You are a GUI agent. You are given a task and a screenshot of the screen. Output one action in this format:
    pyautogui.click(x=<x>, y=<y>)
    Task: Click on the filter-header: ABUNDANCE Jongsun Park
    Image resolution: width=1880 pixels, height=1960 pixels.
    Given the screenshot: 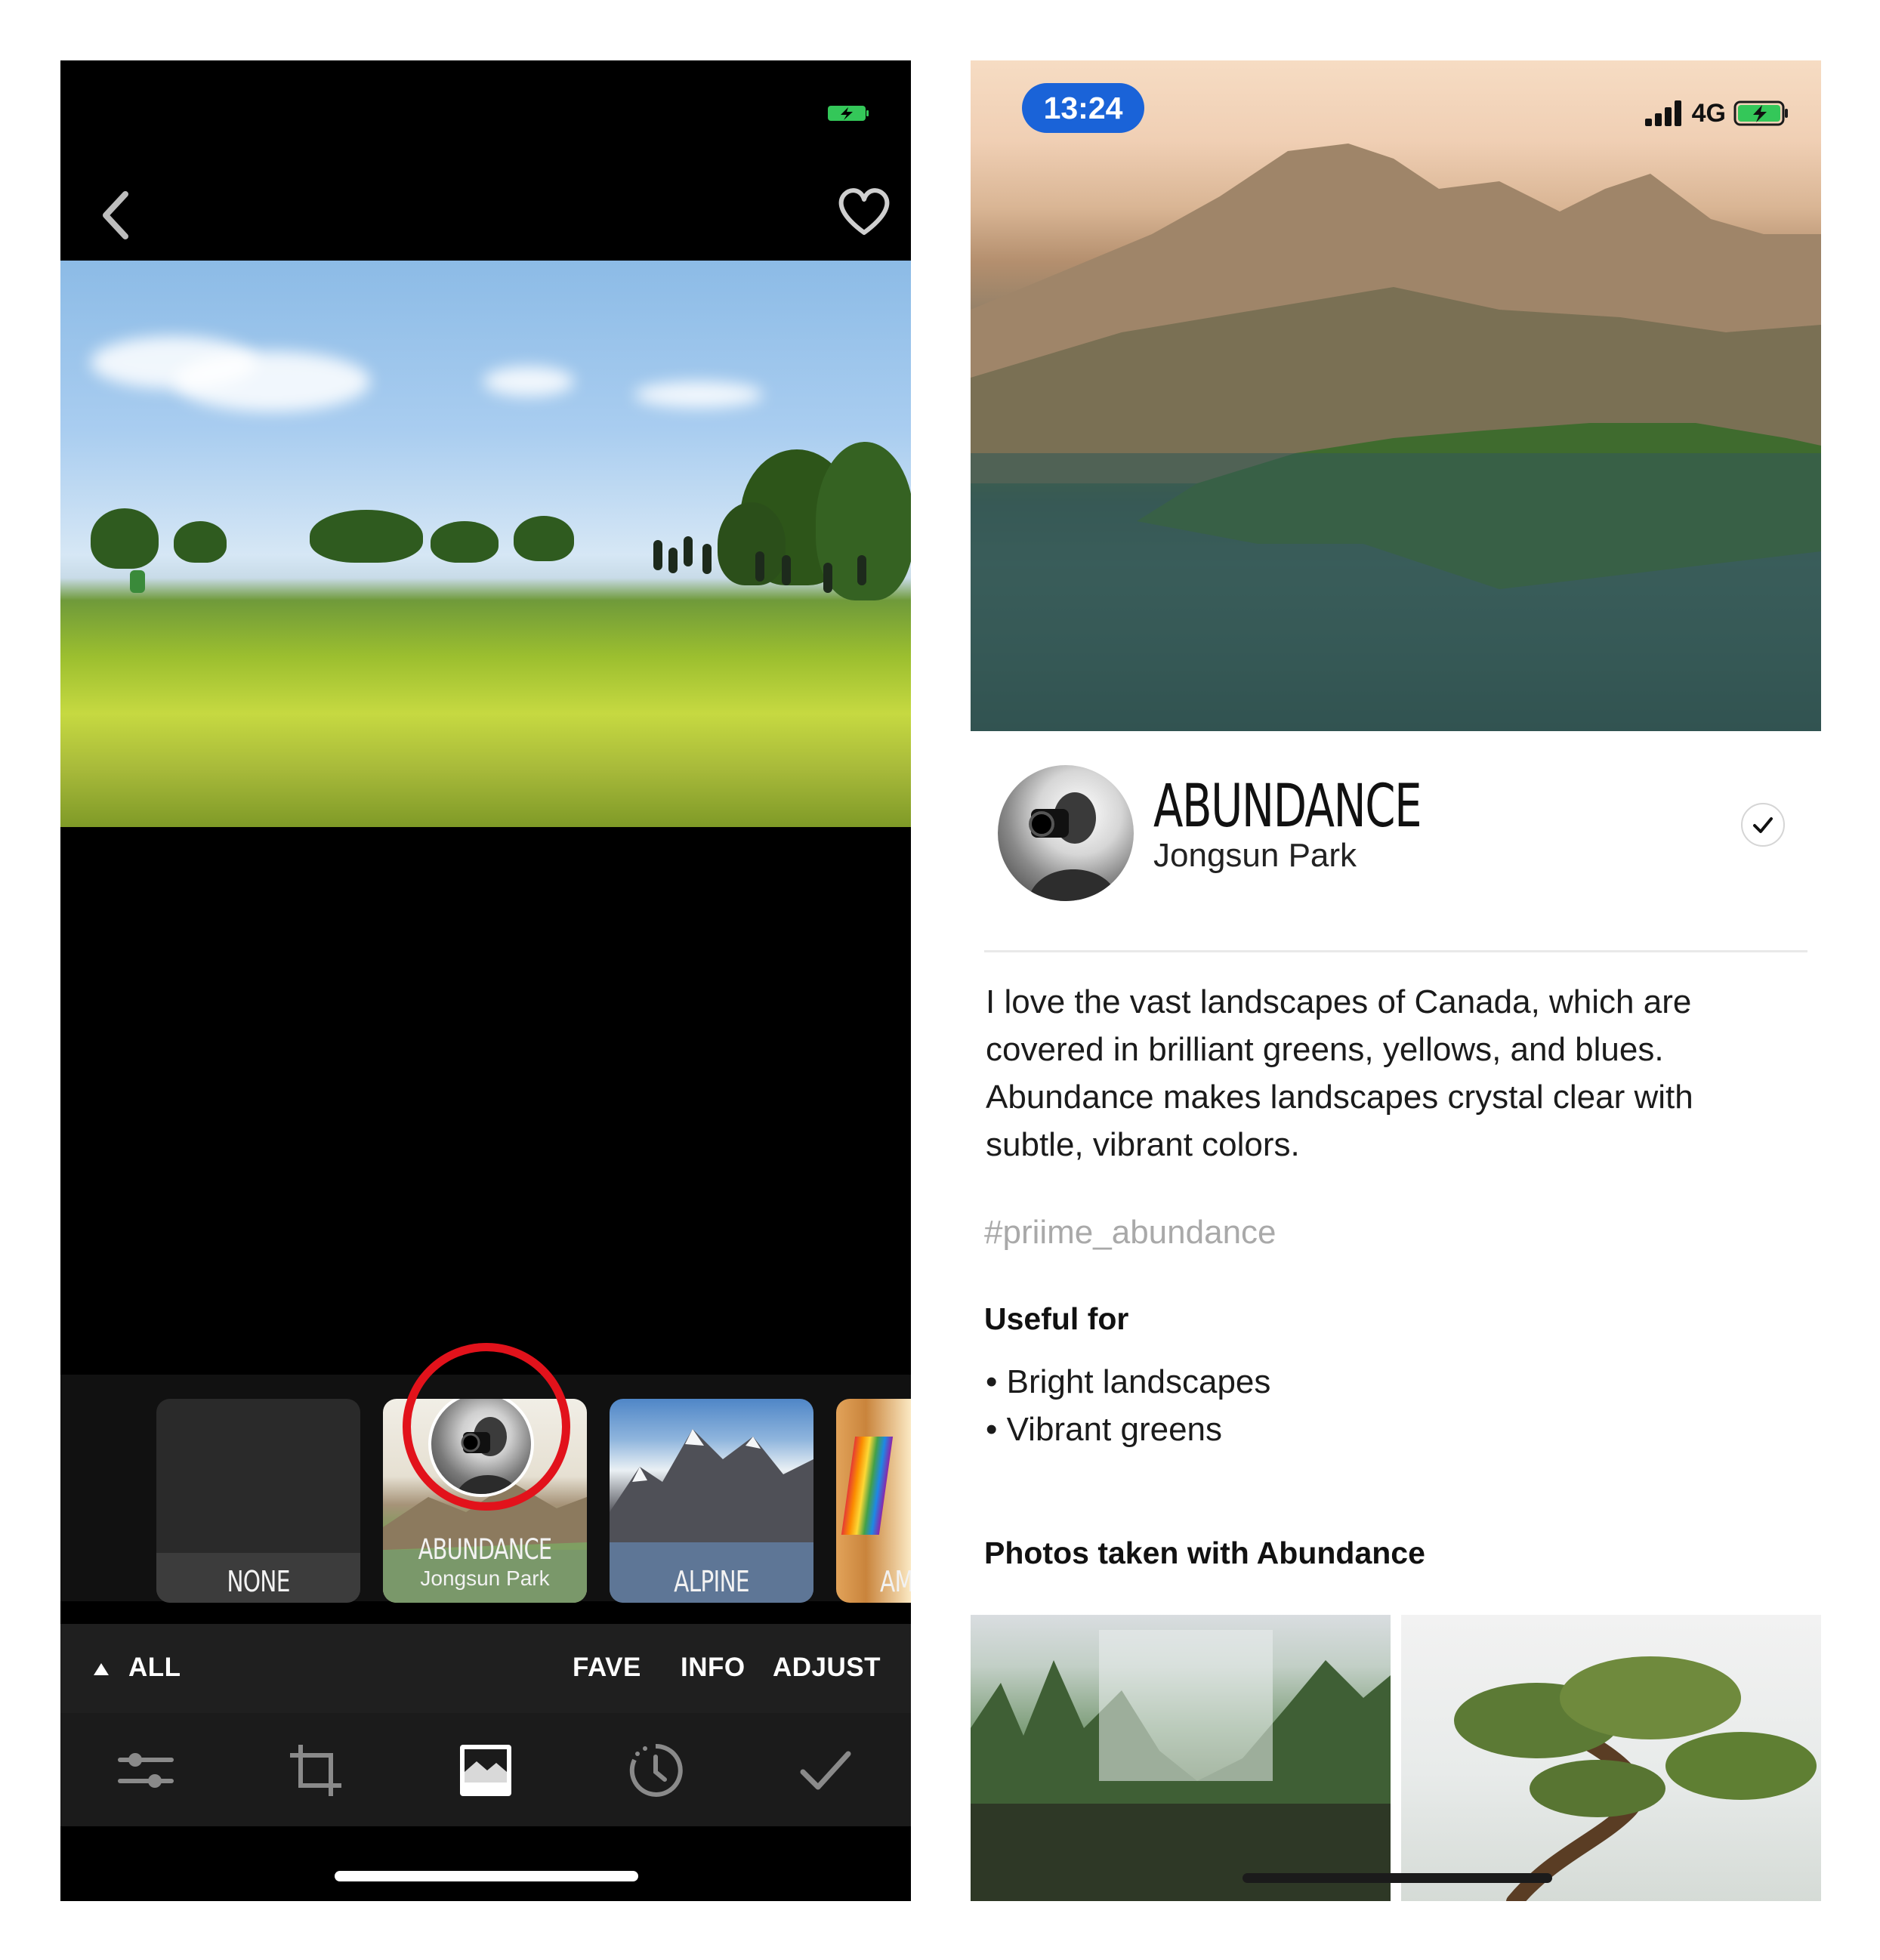 What is the action you would take?
    pyautogui.click(x=1395, y=837)
    